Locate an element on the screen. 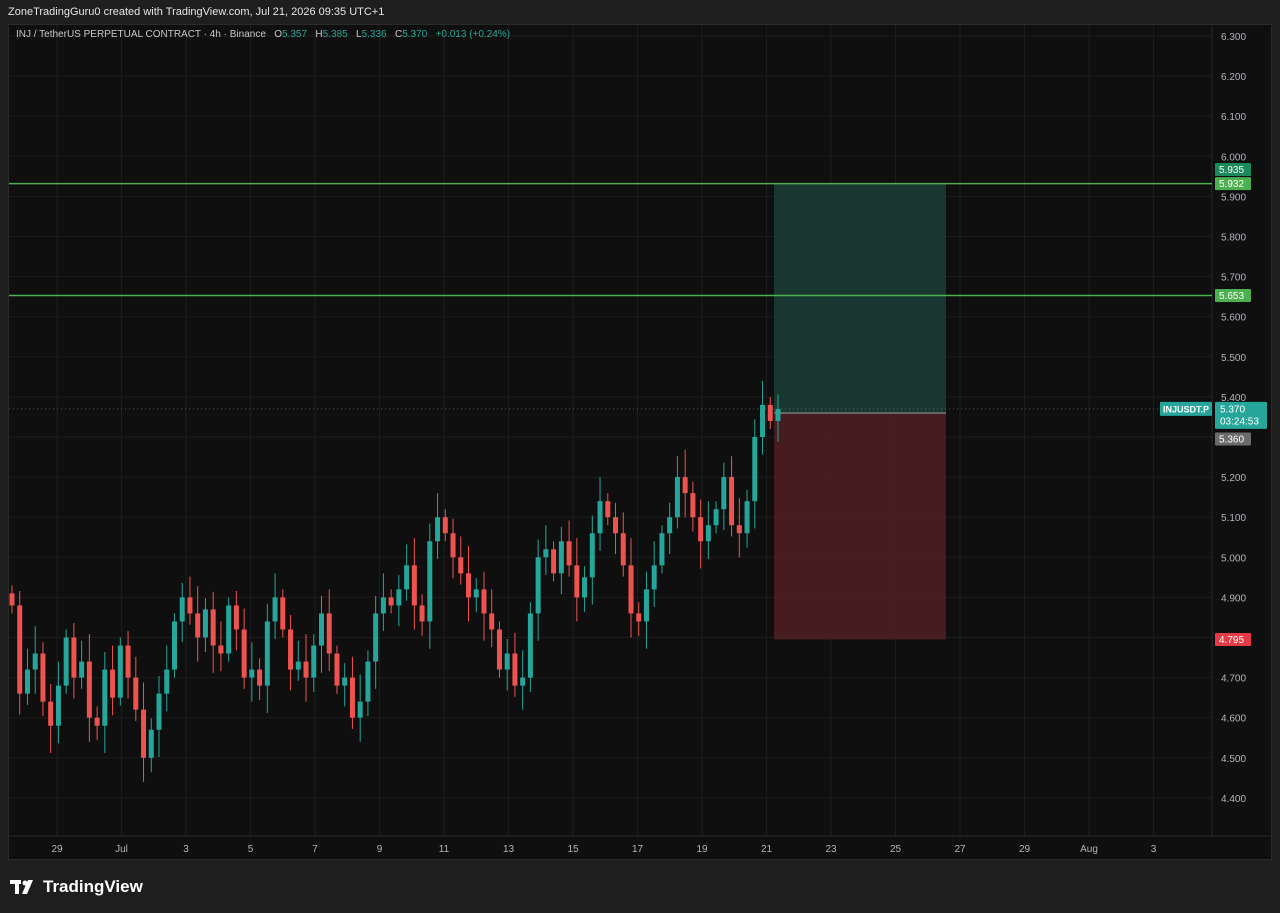  x-tick-label: 19 is located at coordinates (702, 849).